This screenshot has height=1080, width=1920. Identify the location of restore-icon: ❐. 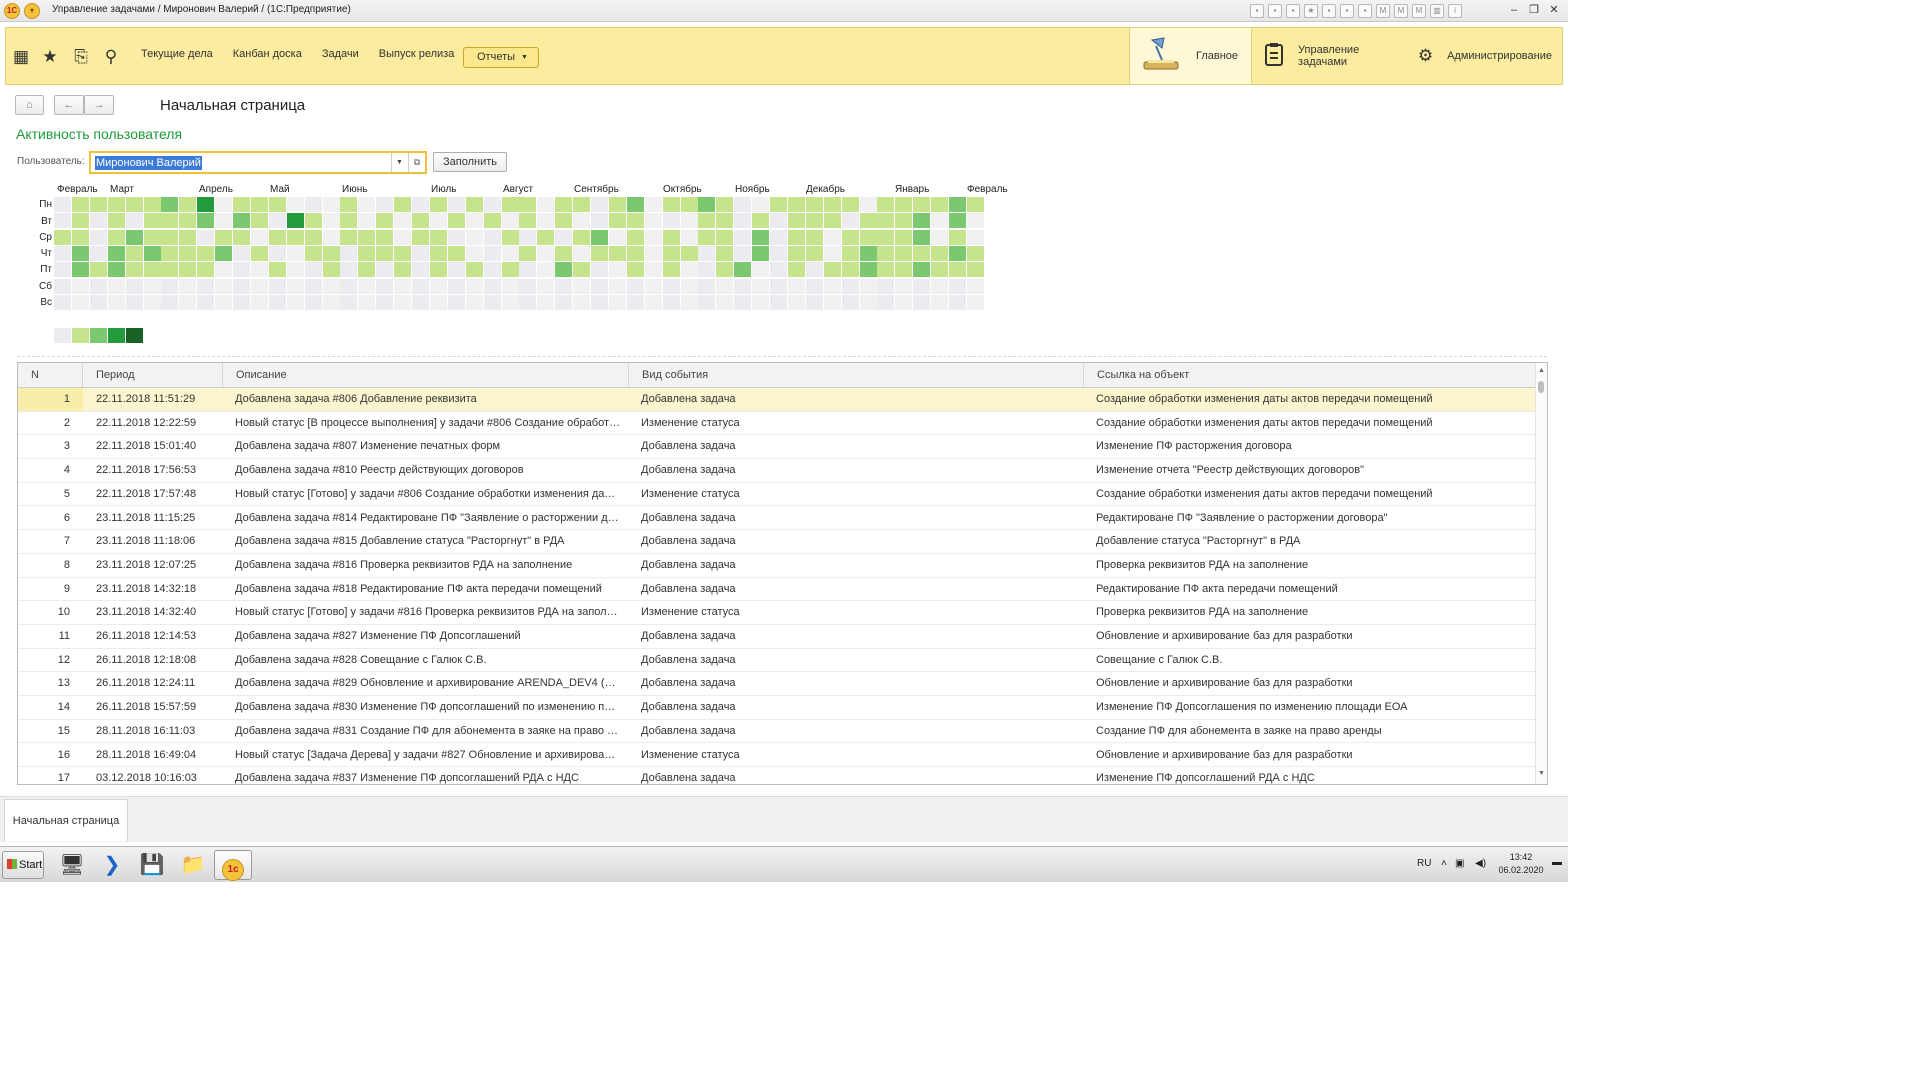
(1534, 10).